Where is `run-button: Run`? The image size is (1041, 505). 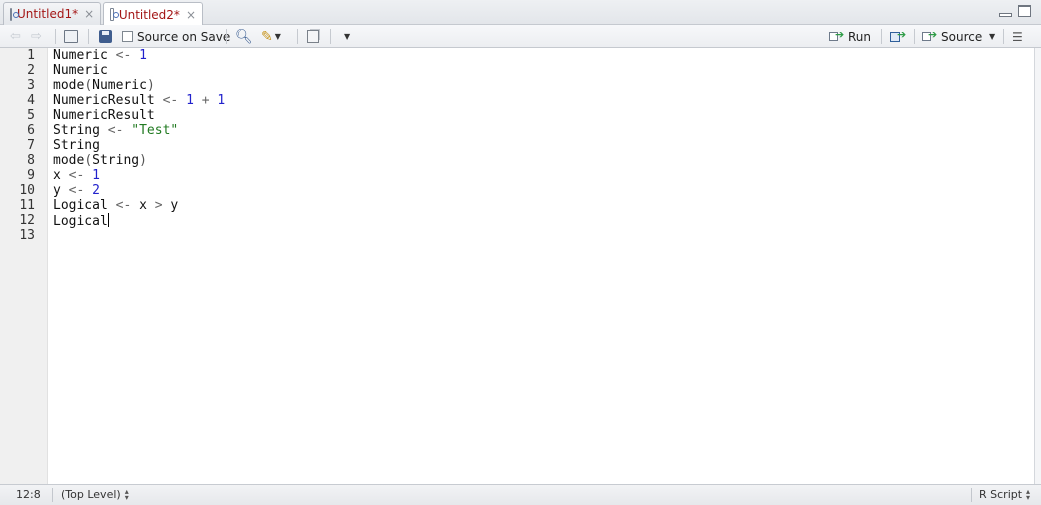
run-button: Run is located at coordinates (850, 36).